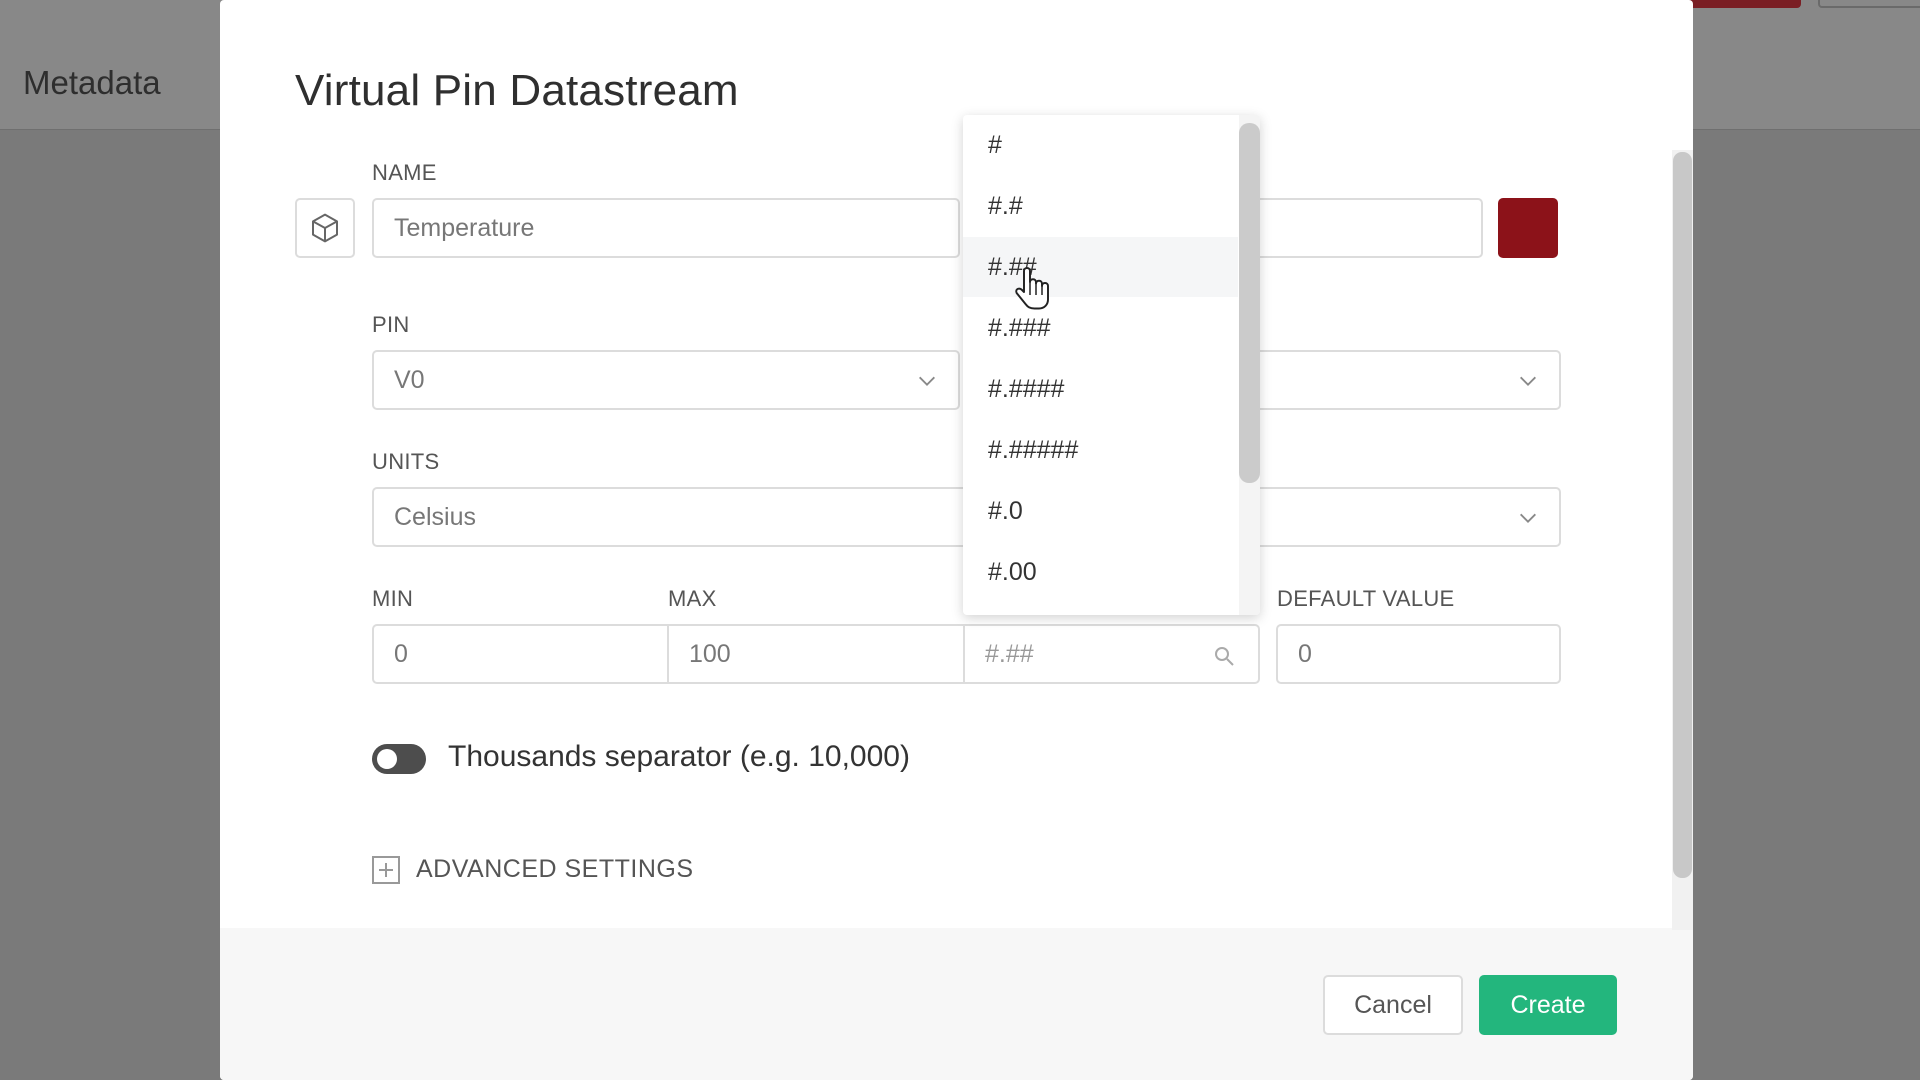 This screenshot has height=1080, width=1920. Describe the element at coordinates (1393, 1005) in the screenshot. I see `cancel-button: Cancel` at that location.